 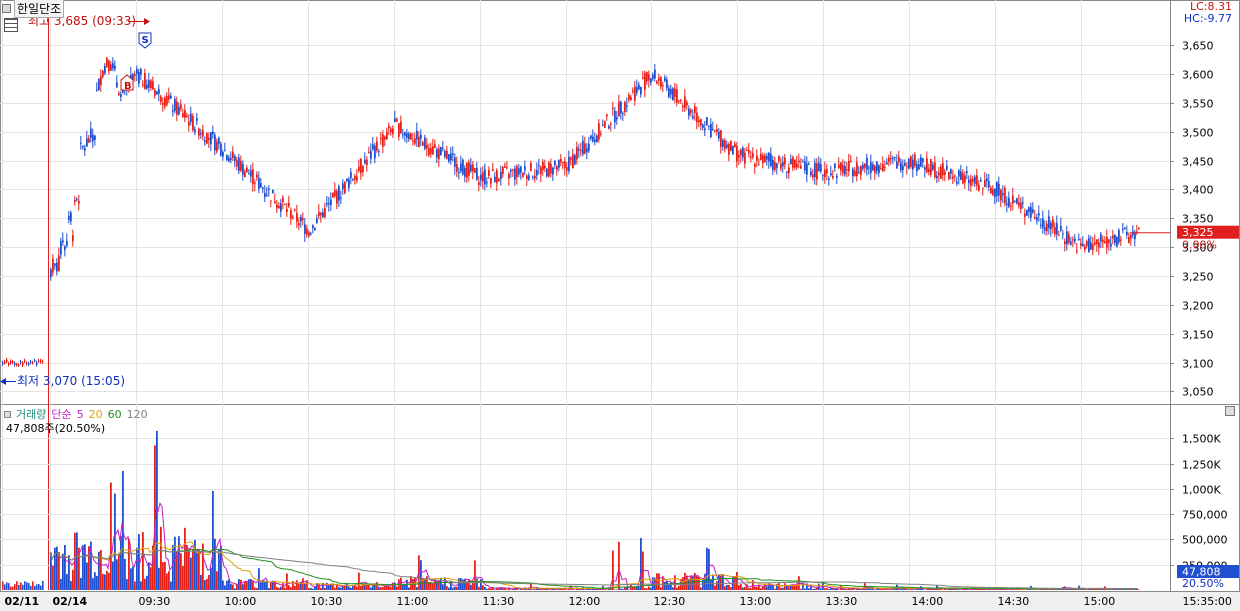 I want to click on volume-tick-label: 750,000, so click(x=1205, y=515).